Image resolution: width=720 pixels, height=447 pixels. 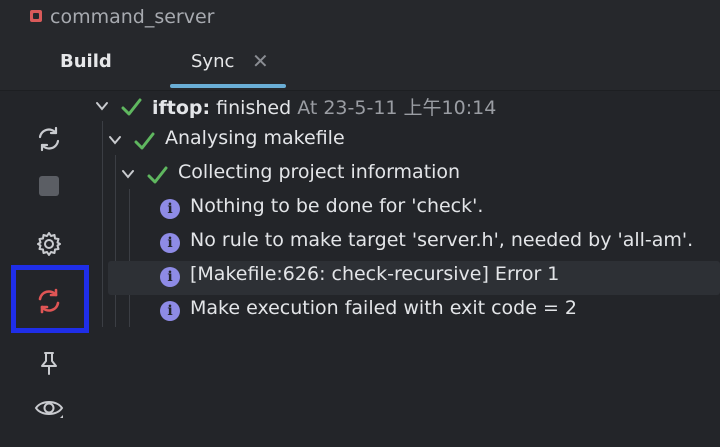 I want to click on highlight-box, so click(x=50, y=299).